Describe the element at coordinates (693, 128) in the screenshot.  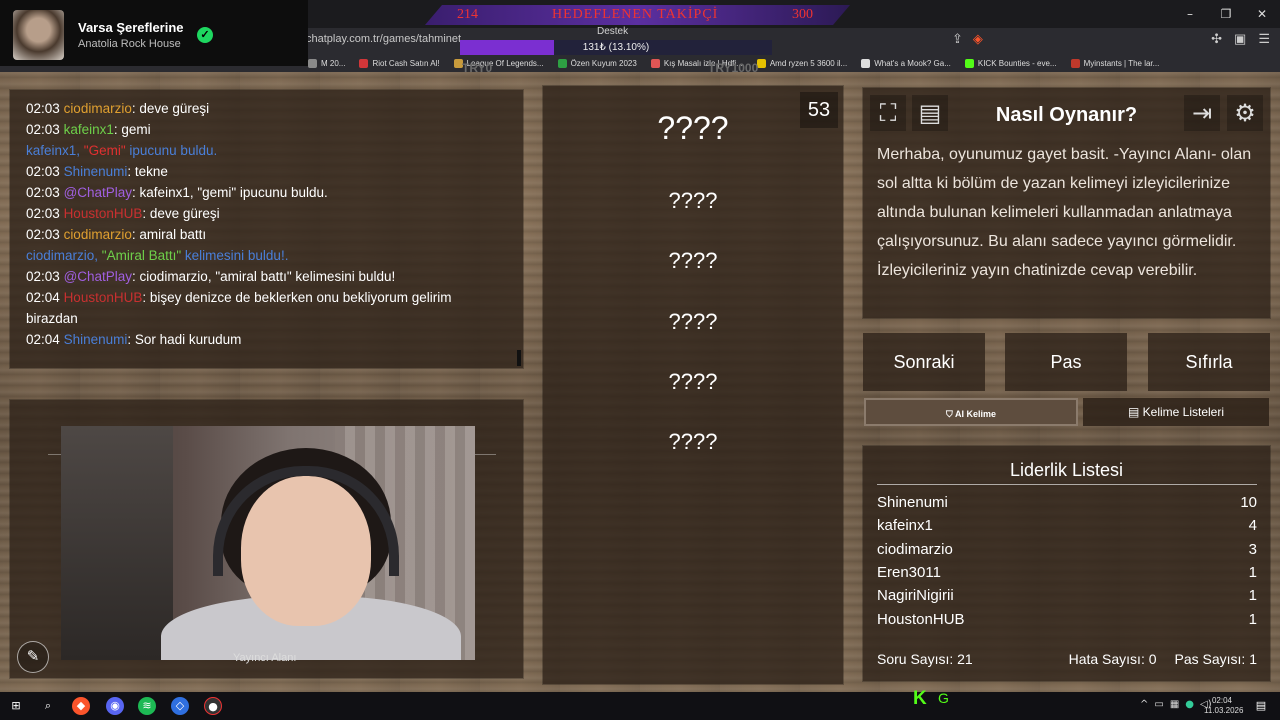
I see `main-word: ????` at that location.